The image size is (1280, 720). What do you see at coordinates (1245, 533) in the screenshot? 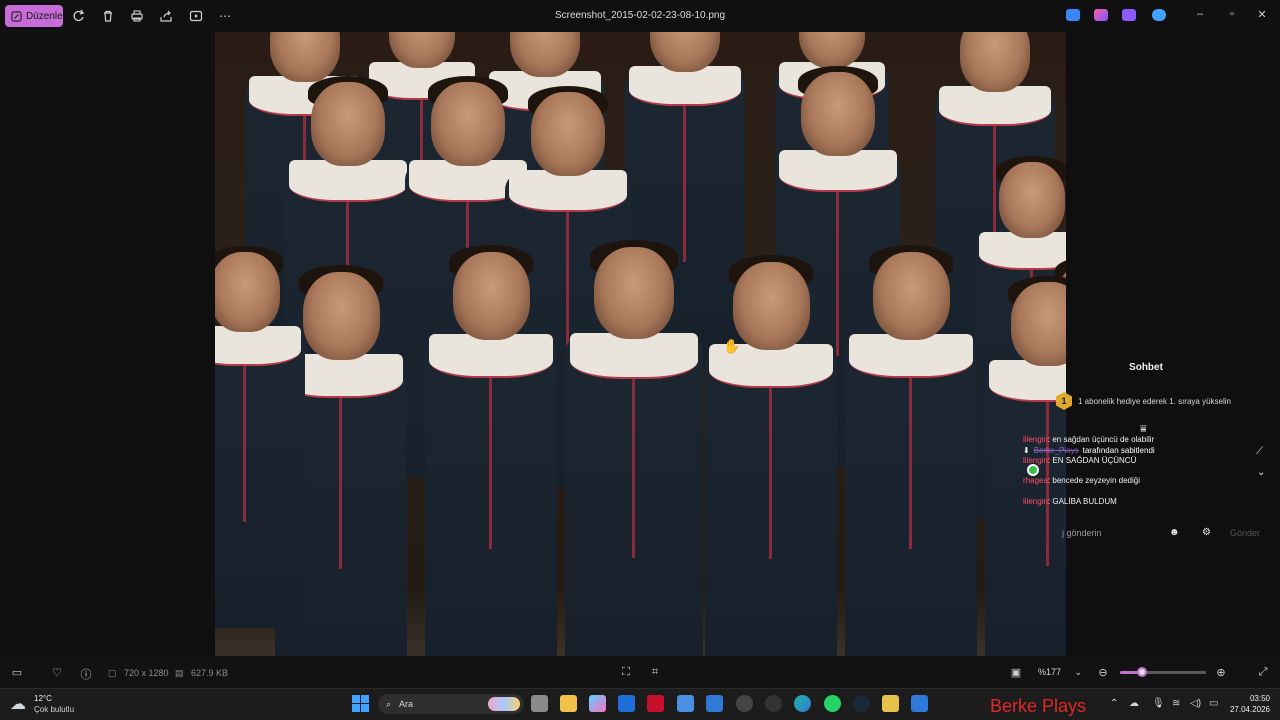
I see `send-button: Gönder` at bounding box center [1245, 533].